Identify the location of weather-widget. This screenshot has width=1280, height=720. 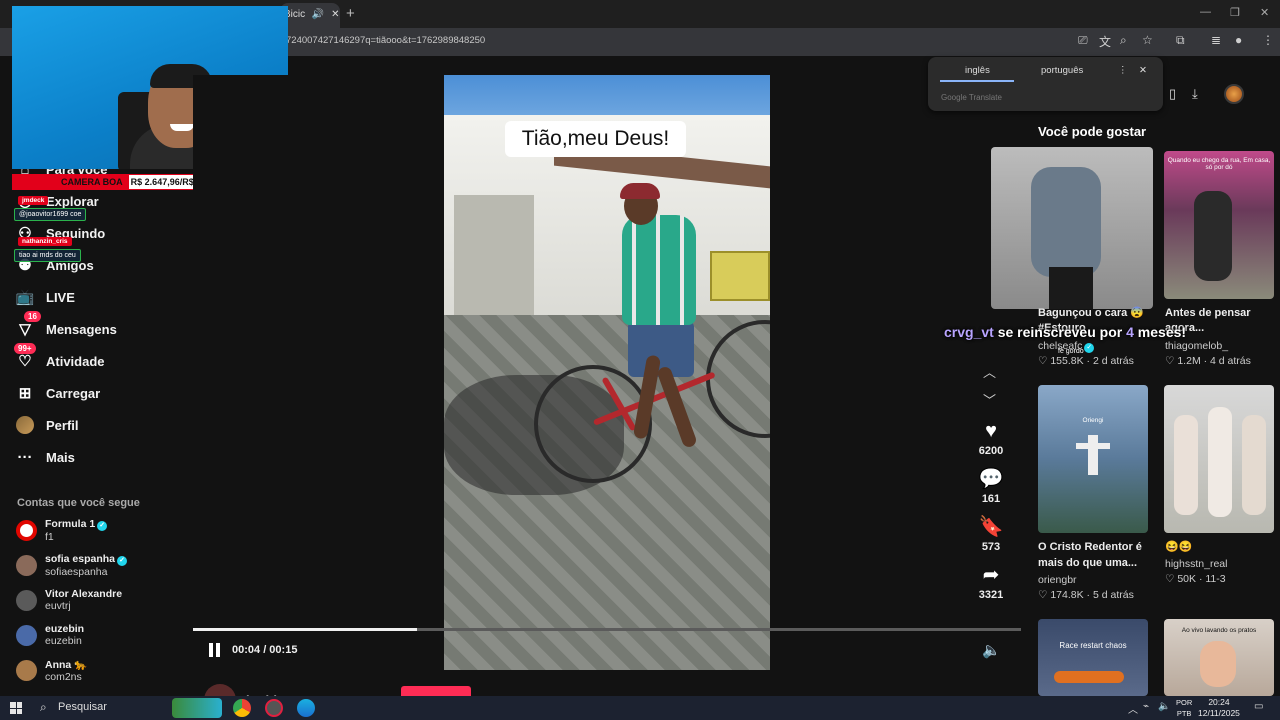
(197, 708).